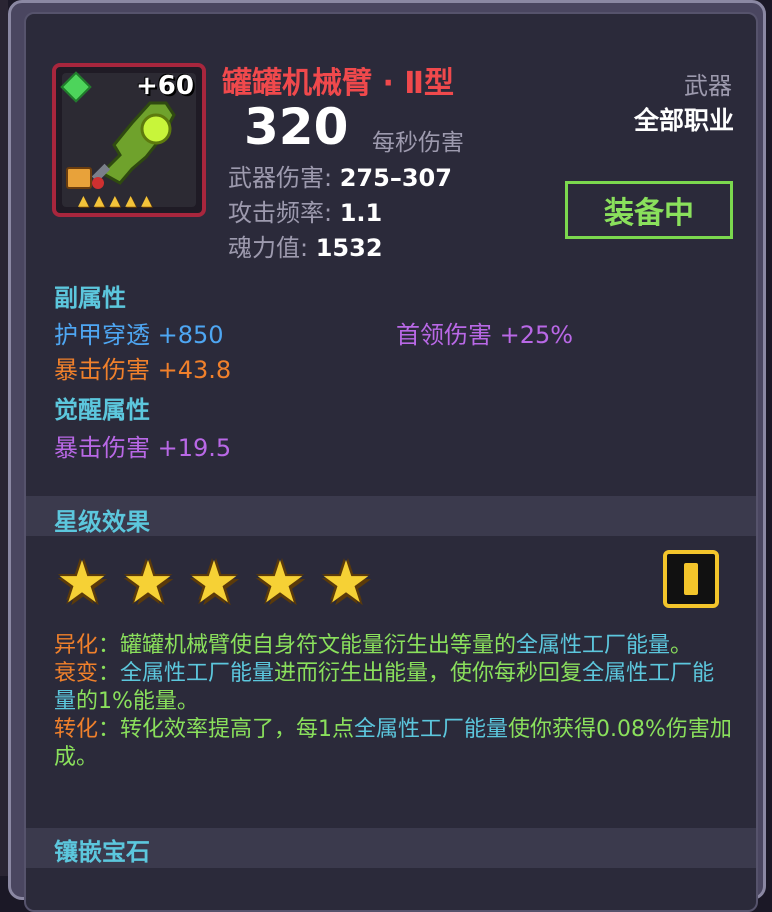 The height and width of the screenshot is (912, 772). What do you see at coordinates (394, 688) in the screenshot?
I see `effect-line: 衰变：全属性工厂能量进而衍生出能量，使你每秒回复全属性工厂能量的1%能量。` at bounding box center [394, 688].